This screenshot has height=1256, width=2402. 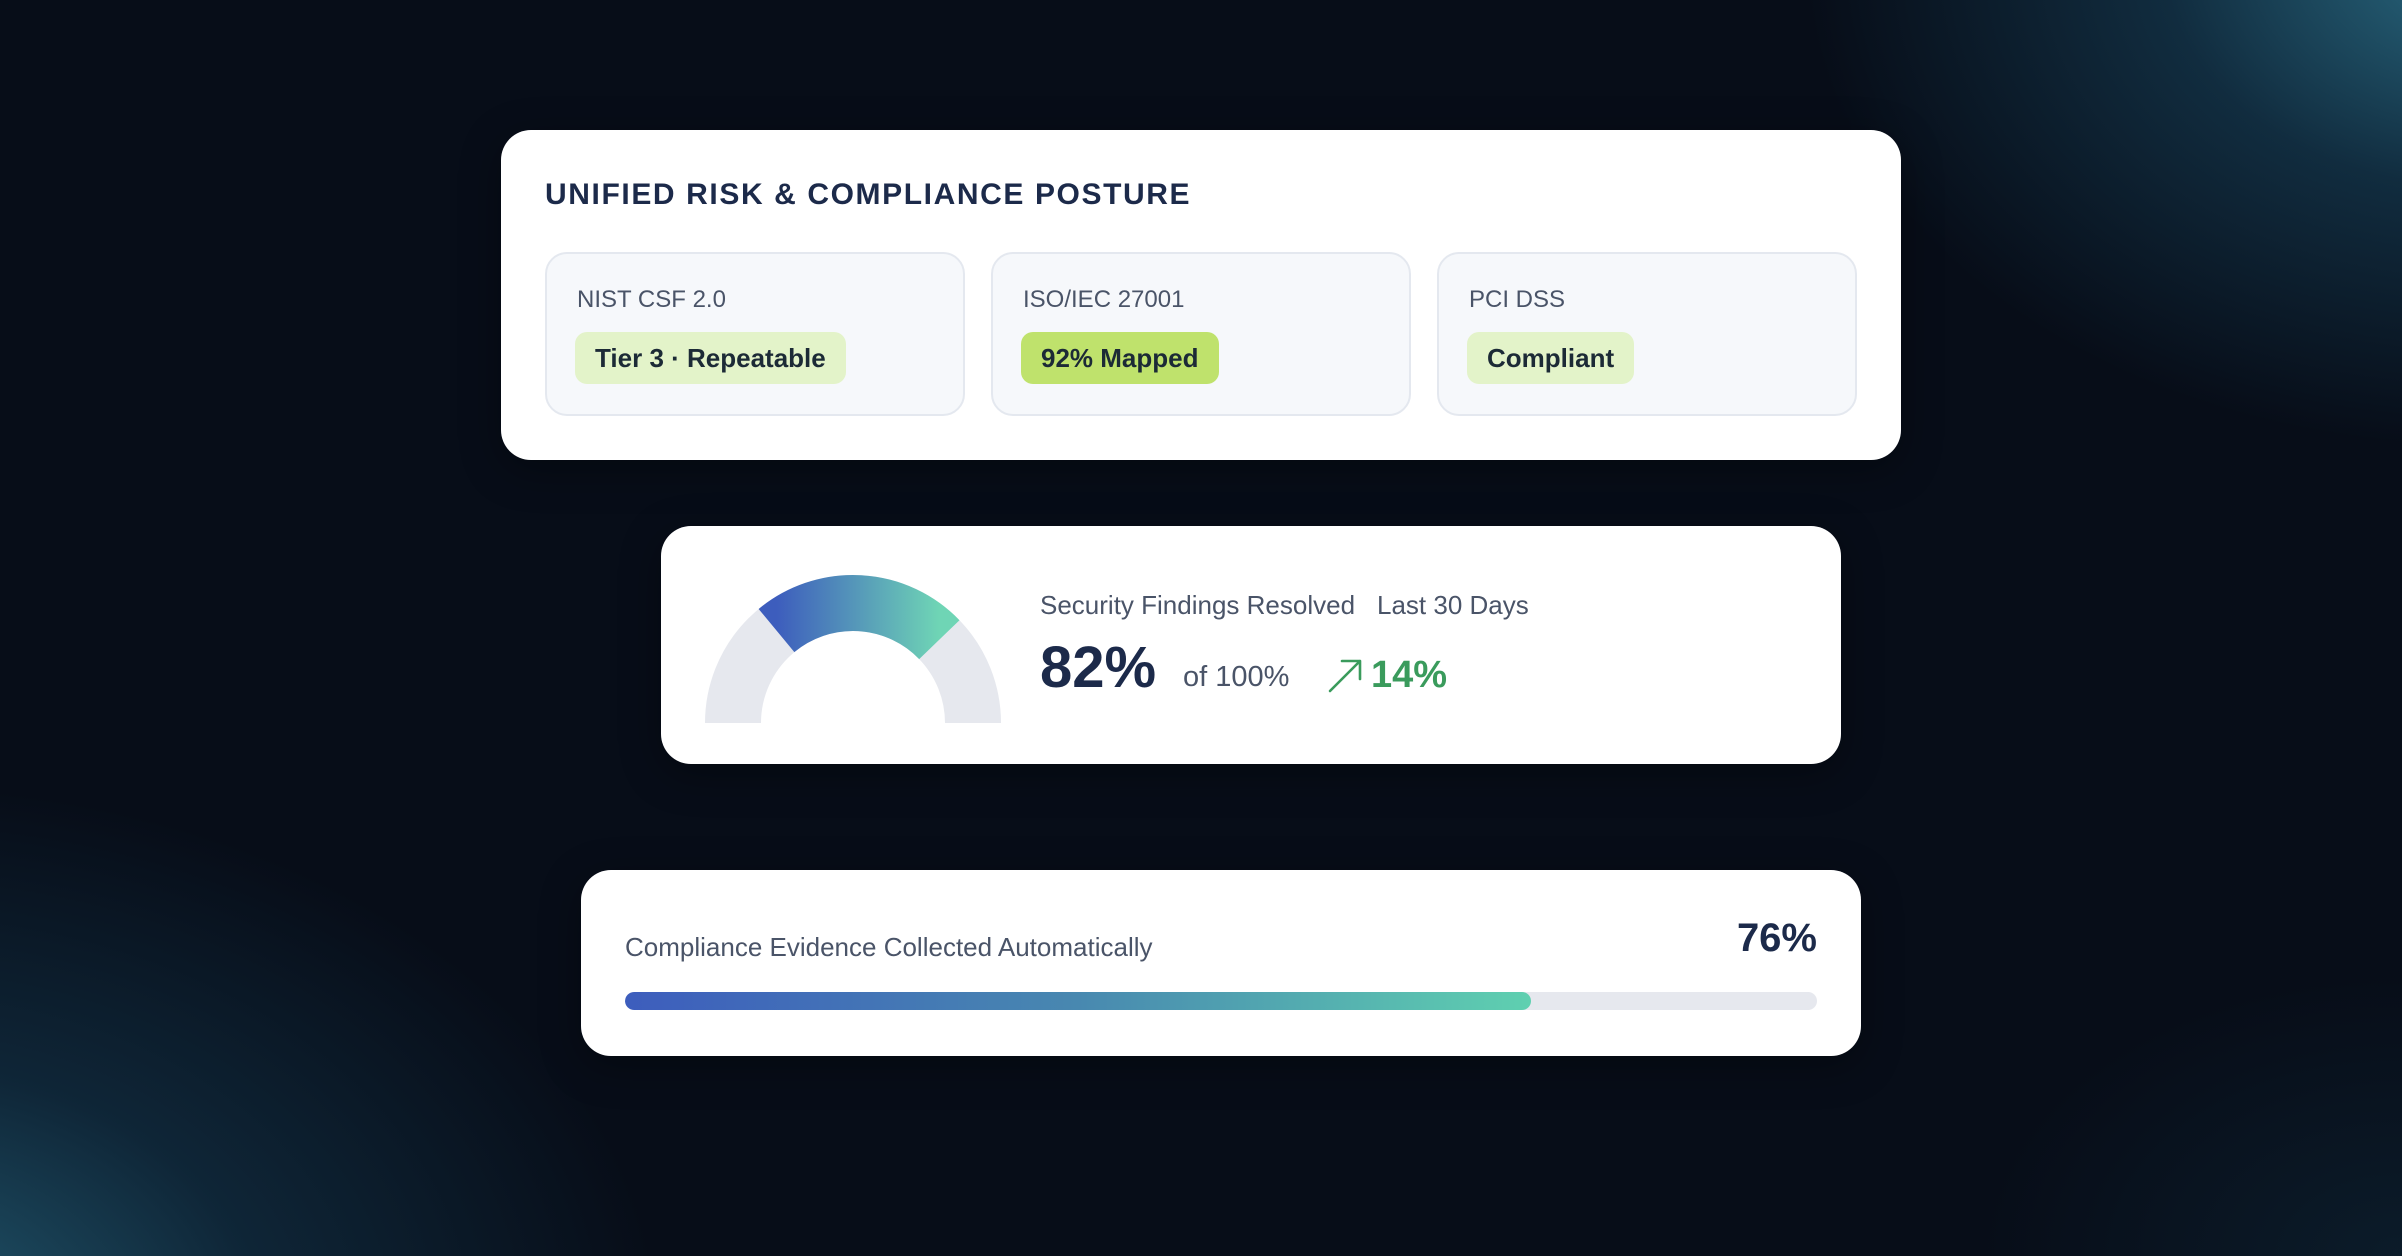 What do you see at coordinates (1409, 675) in the screenshot?
I see `findings-trend-value: 14%` at bounding box center [1409, 675].